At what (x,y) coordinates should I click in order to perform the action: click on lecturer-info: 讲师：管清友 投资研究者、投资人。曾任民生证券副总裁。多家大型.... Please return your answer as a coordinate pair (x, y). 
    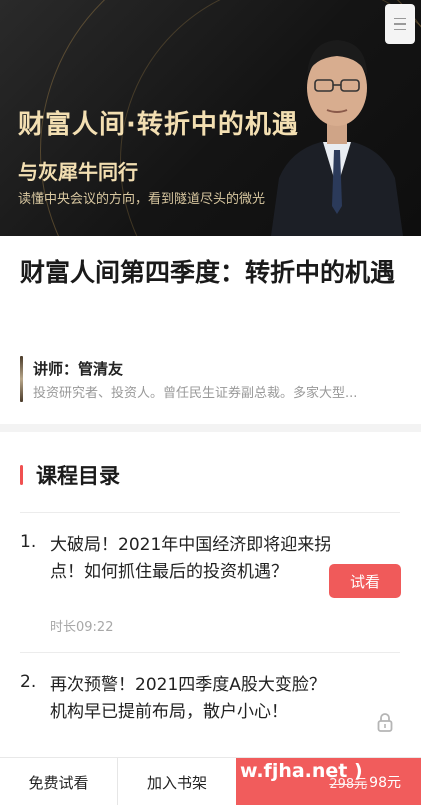
    Looking at the image, I should click on (210, 379).